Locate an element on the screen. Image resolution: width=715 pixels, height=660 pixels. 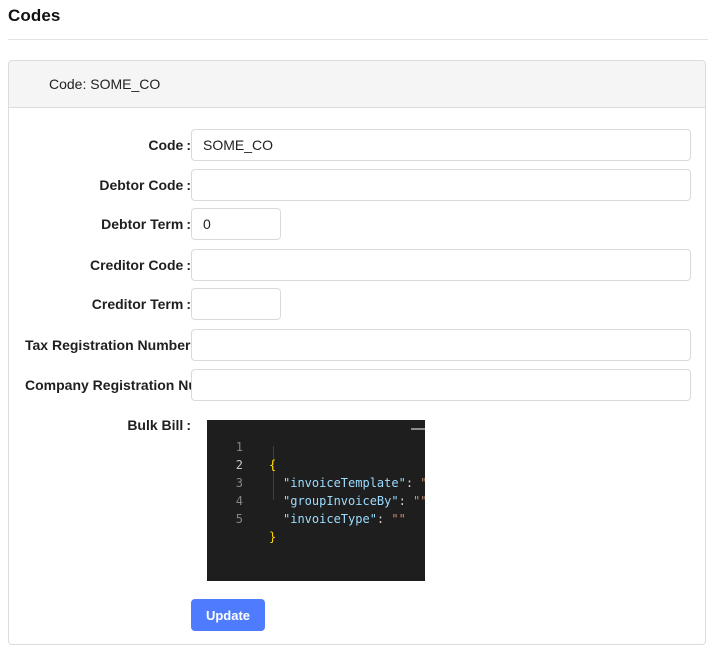
json-key: "invoiceType" is located at coordinates (330, 519).